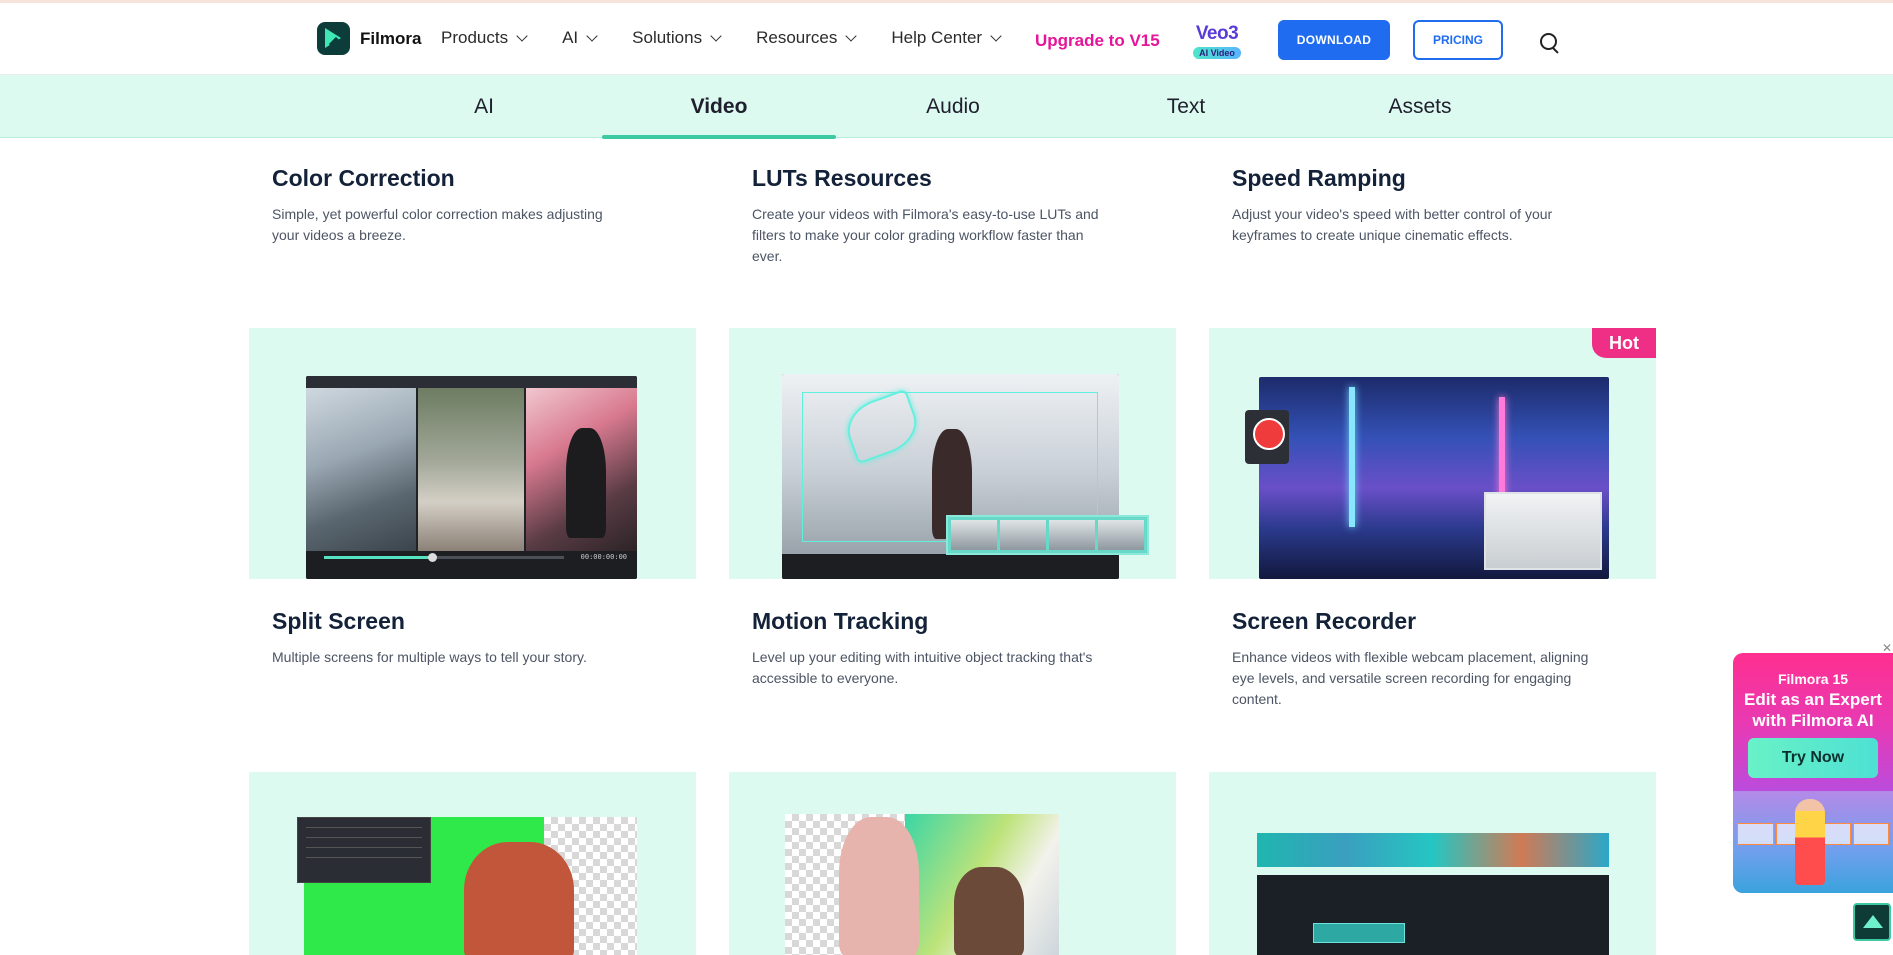  Describe the element at coordinates (378, 557) in the screenshot. I see `progress-fill` at that location.